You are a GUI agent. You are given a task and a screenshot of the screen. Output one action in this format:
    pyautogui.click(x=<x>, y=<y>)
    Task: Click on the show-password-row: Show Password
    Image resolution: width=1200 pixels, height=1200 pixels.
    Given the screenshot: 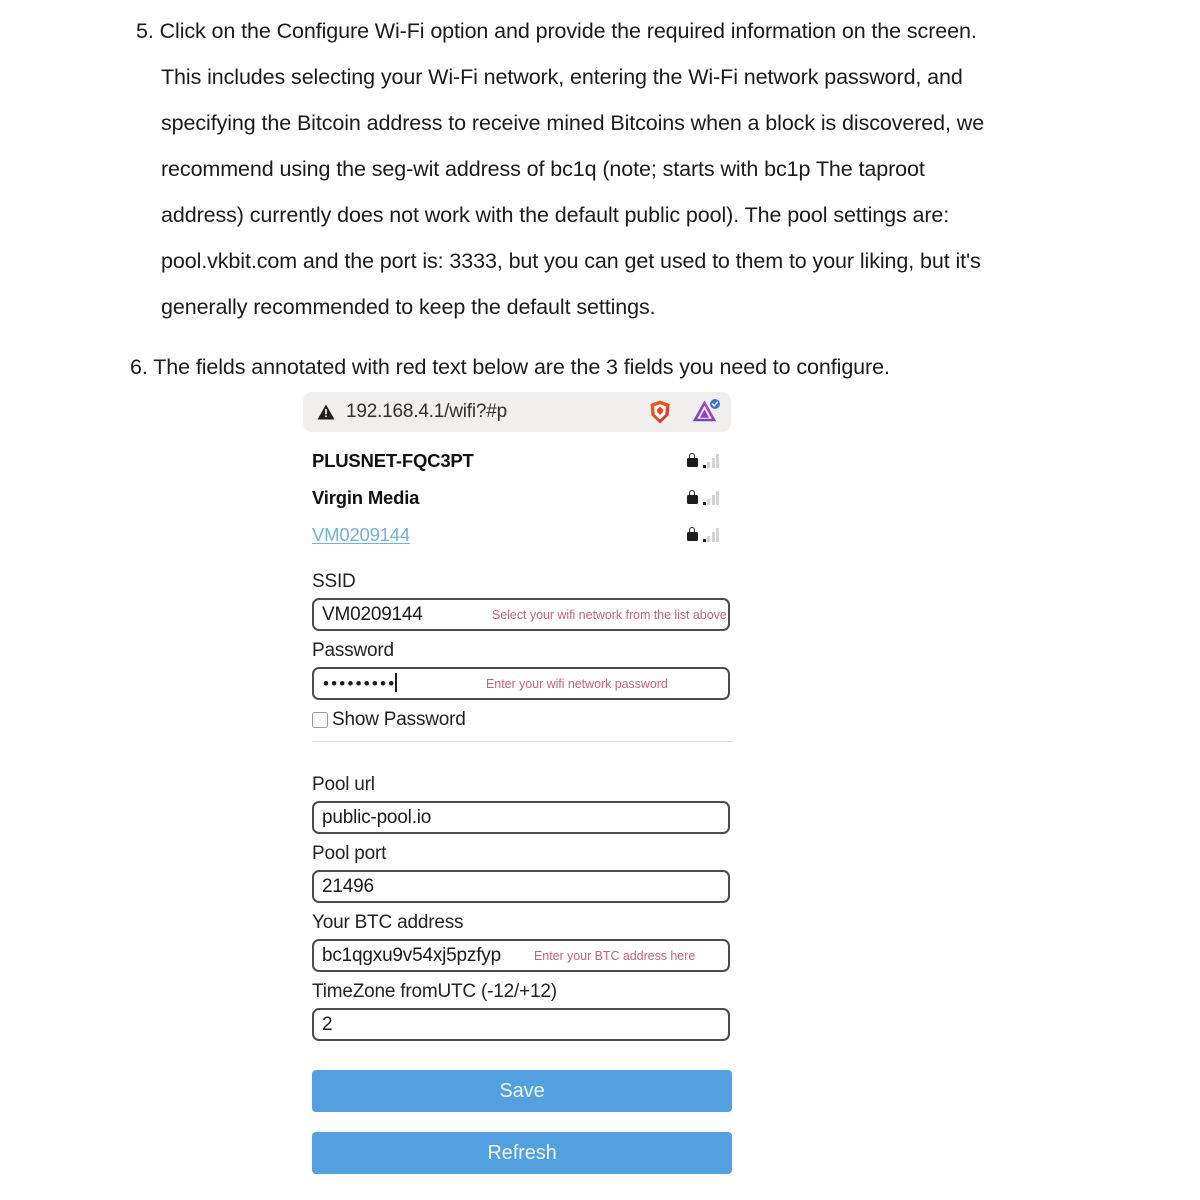 What is the action you would take?
    pyautogui.click(x=521, y=720)
    